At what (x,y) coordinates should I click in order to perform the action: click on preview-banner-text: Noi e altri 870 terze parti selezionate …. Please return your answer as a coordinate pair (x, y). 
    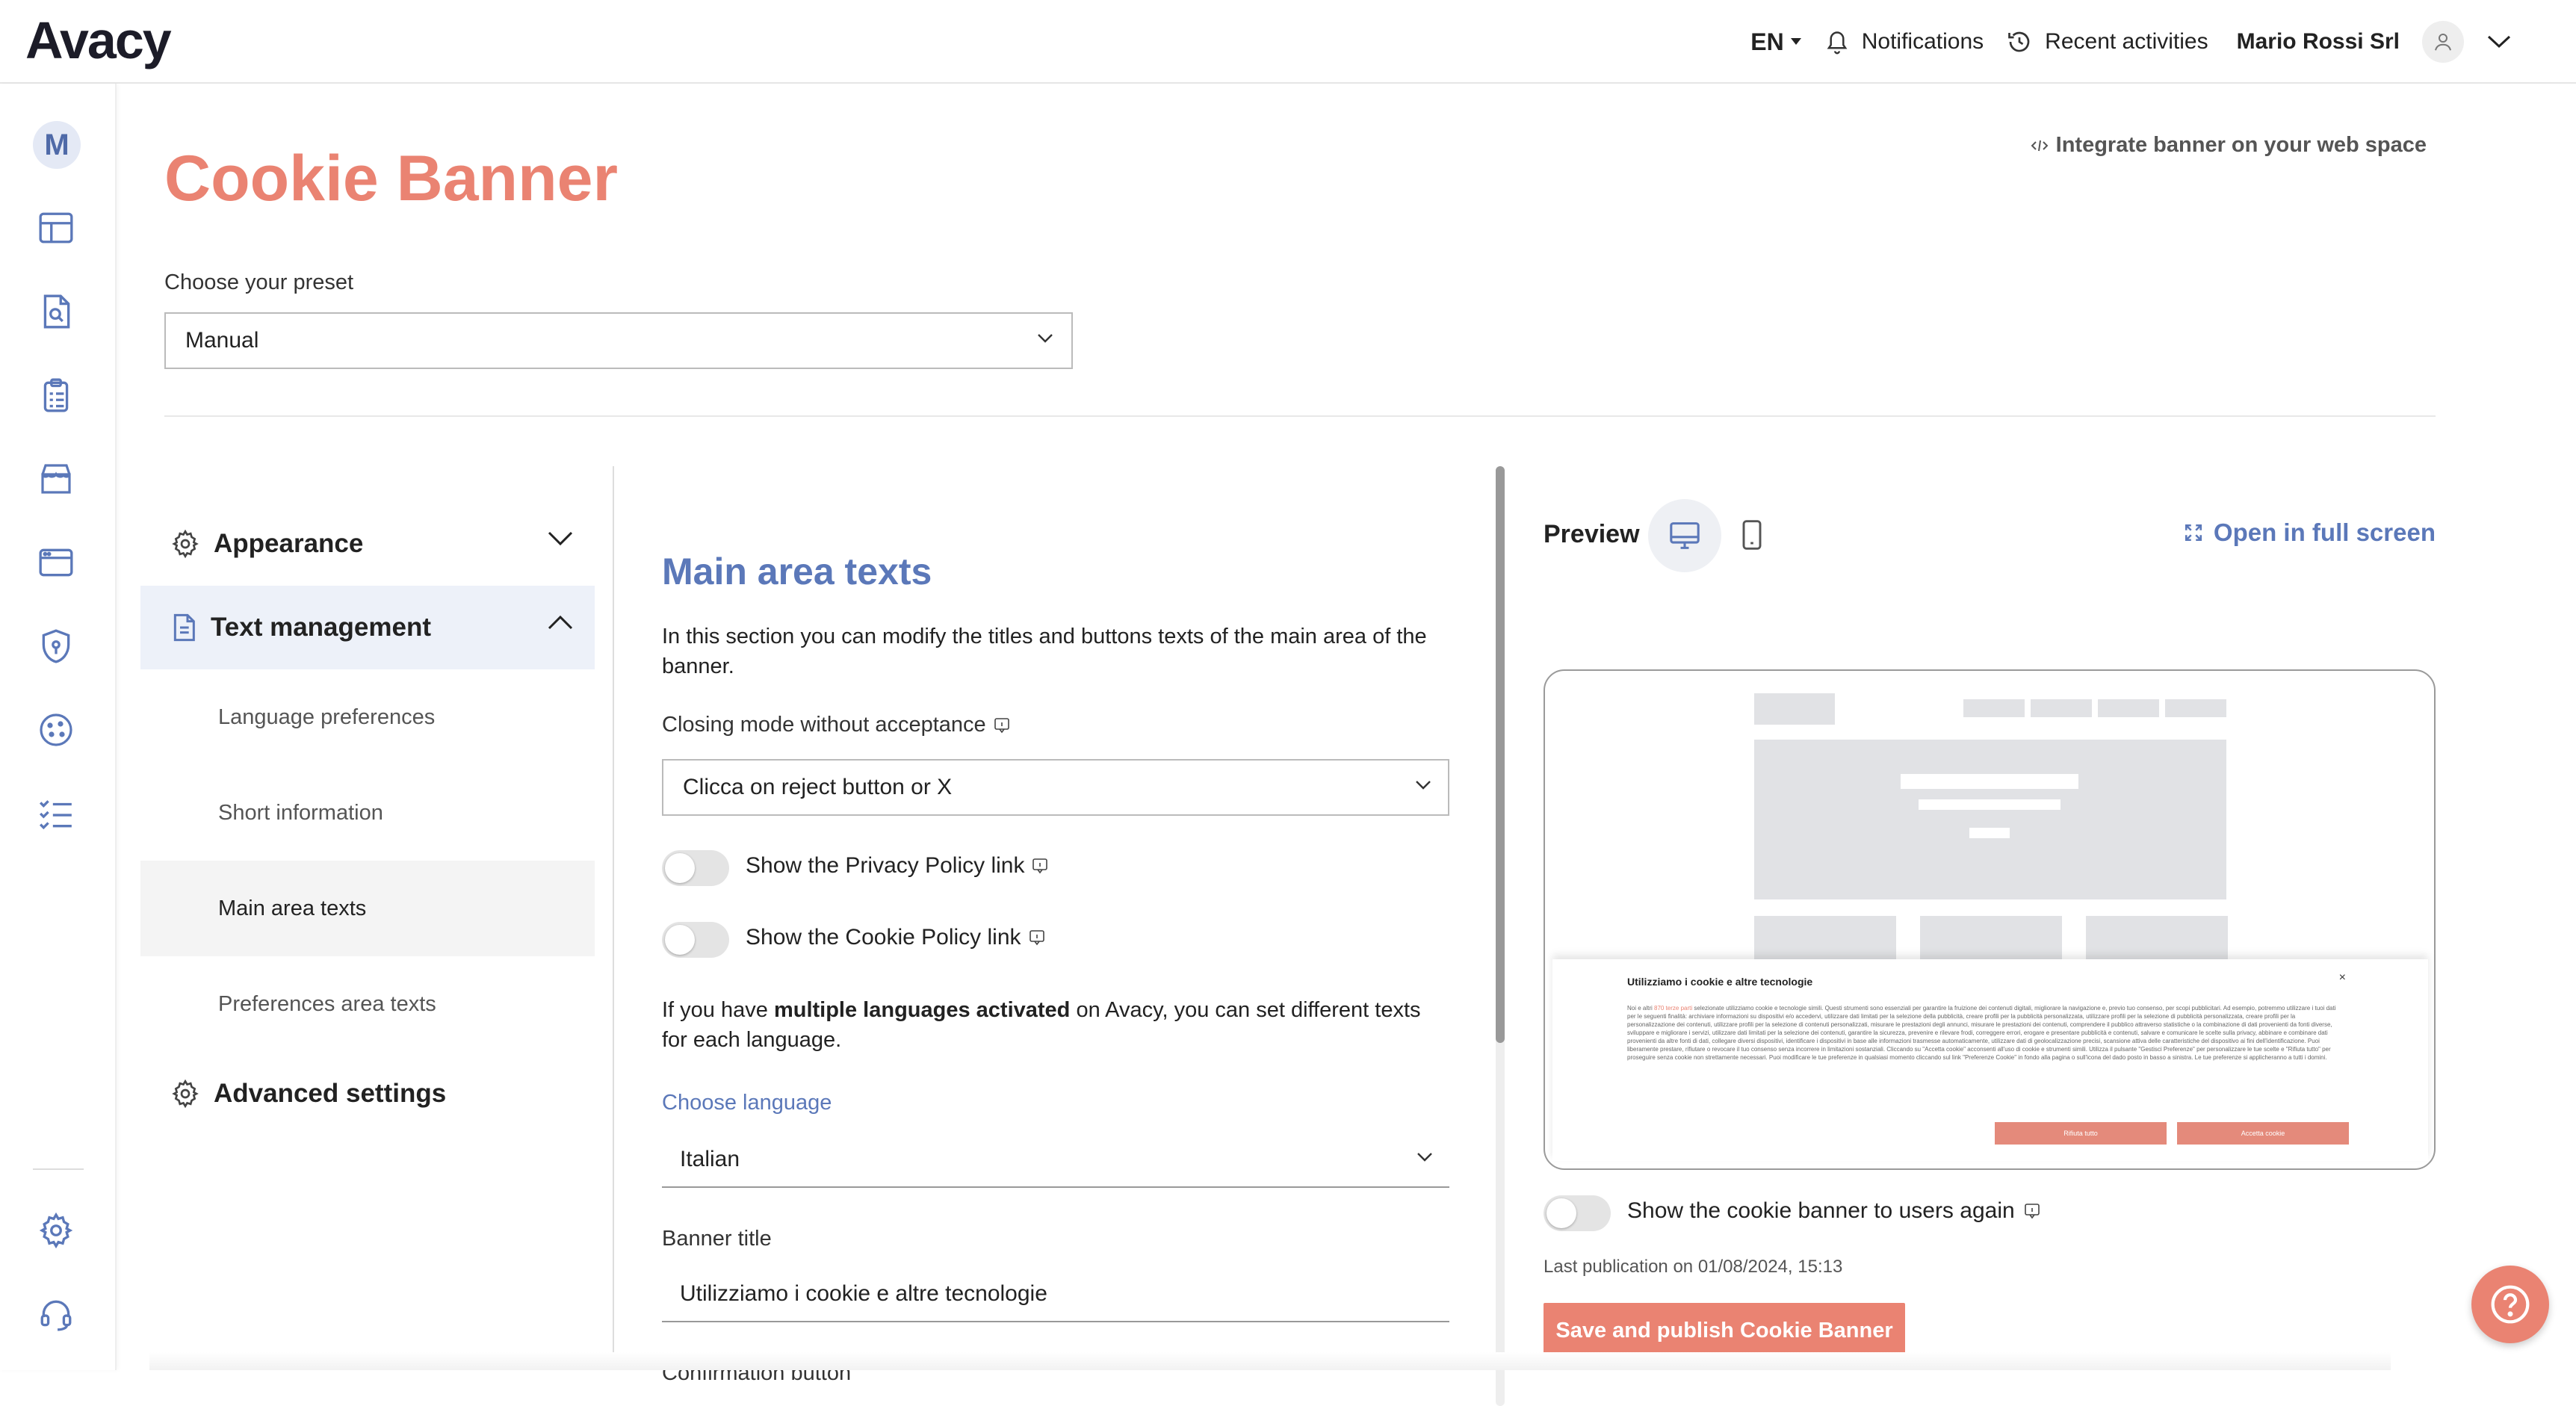
    Looking at the image, I should click on (1985, 1033).